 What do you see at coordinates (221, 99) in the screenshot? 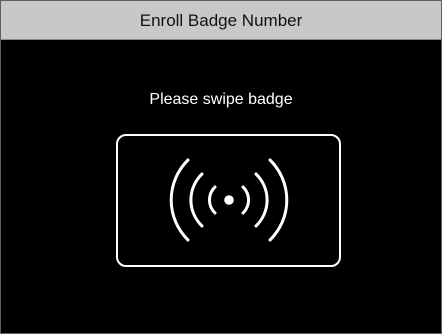
I see `swipe-prompt: Please swipe badge` at bounding box center [221, 99].